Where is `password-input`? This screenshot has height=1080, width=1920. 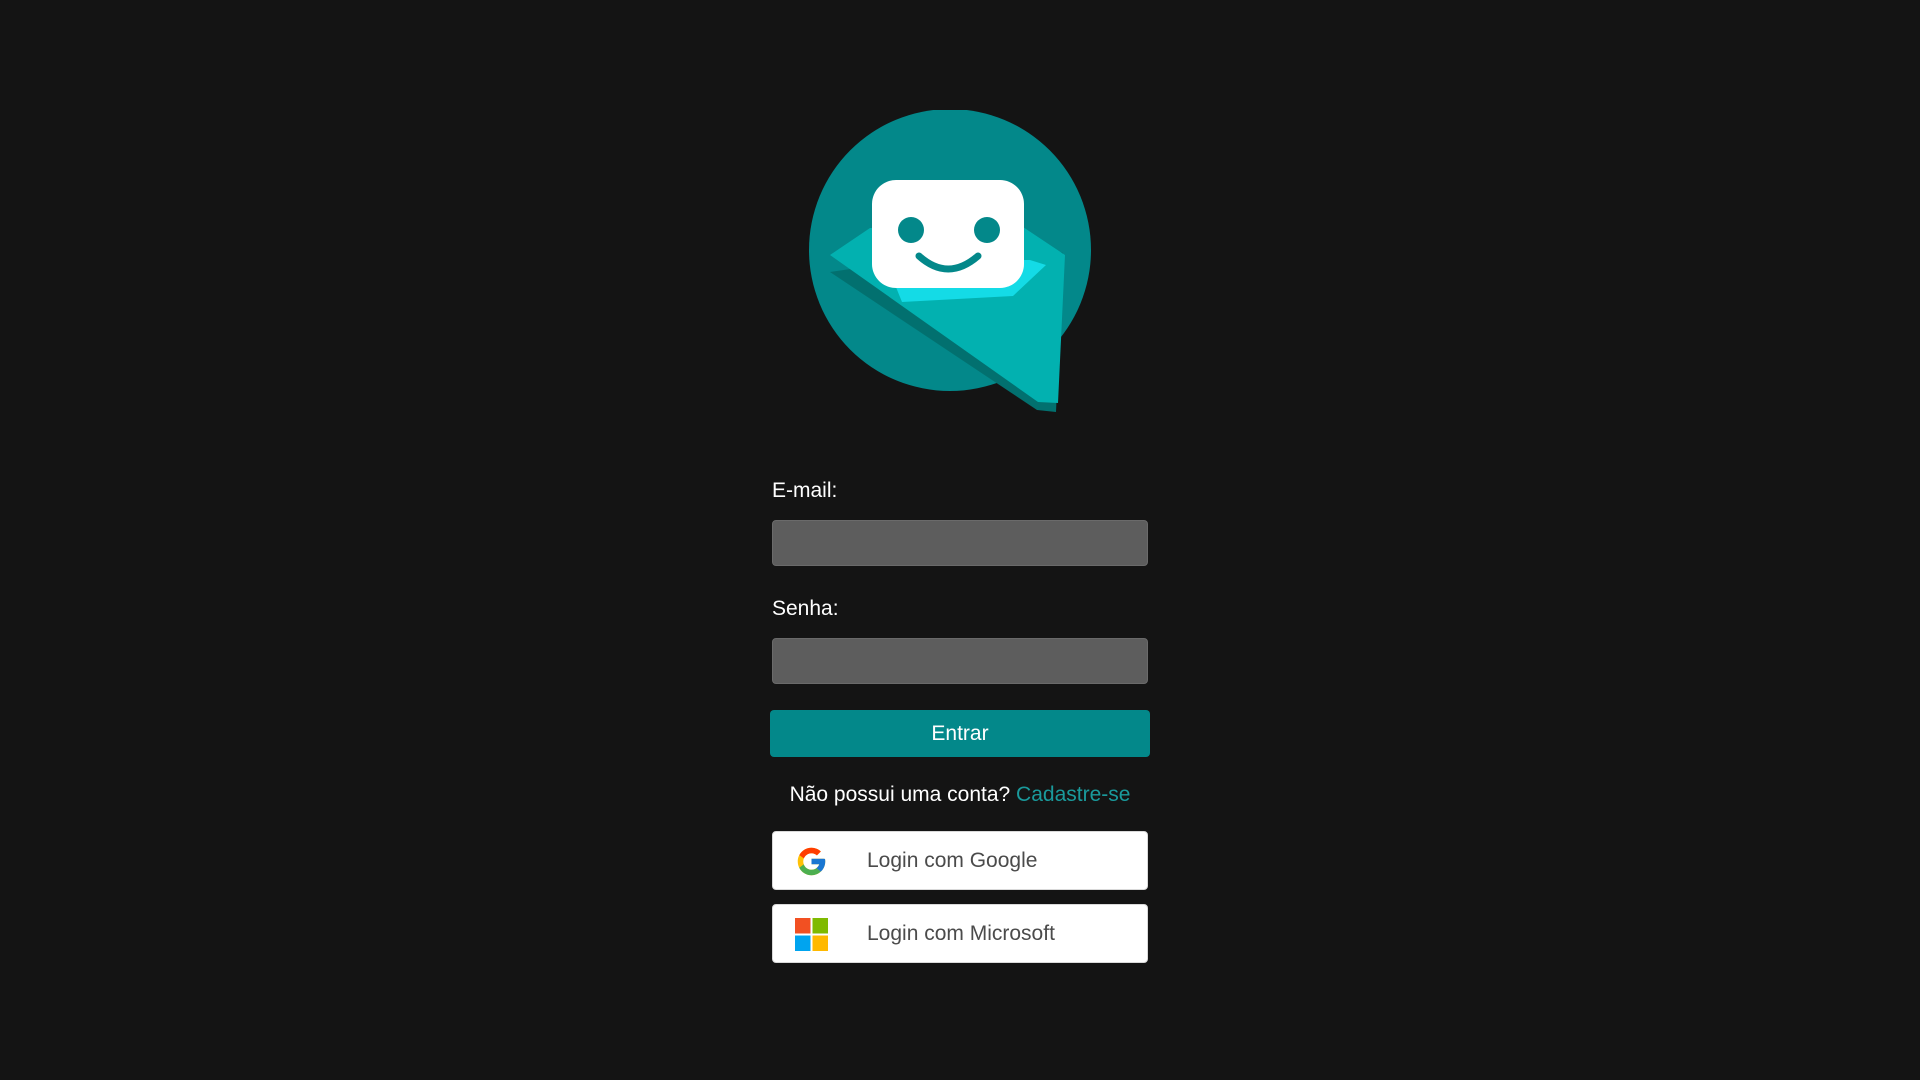
password-input is located at coordinates (960, 661).